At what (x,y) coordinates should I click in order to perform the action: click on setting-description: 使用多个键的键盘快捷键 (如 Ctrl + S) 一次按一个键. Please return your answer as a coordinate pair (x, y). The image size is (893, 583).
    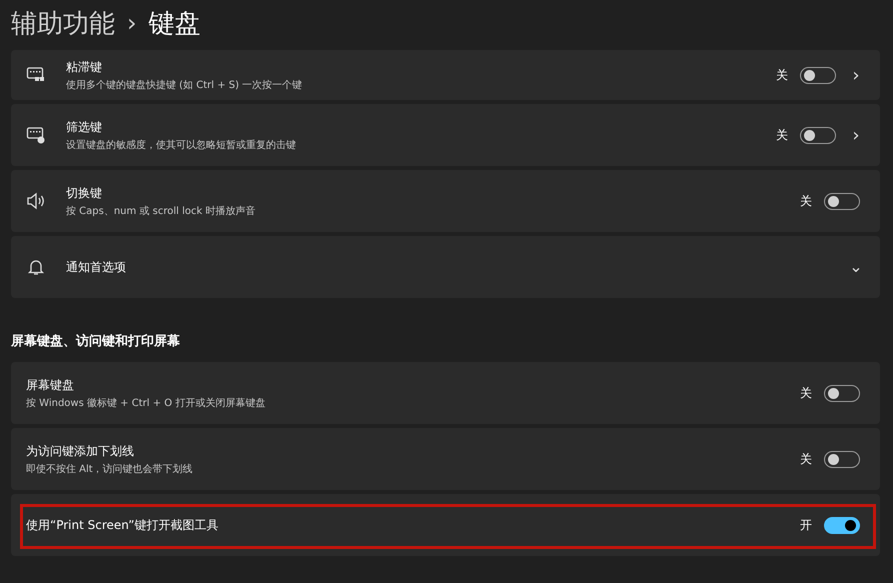
    Looking at the image, I should click on (185, 85).